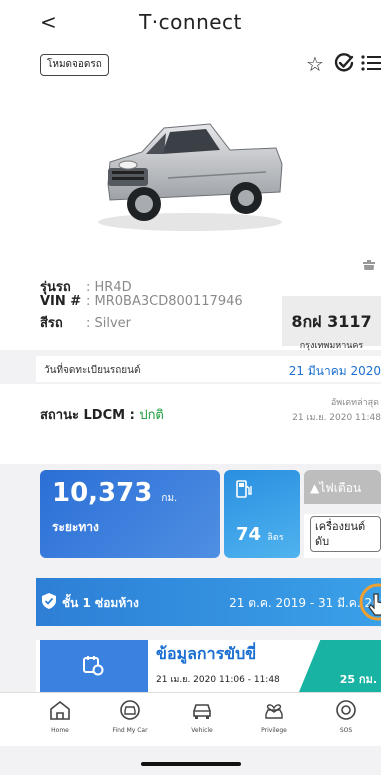 This screenshot has height=775, width=381. I want to click on tab-sos: SOS, so click(346, 716).